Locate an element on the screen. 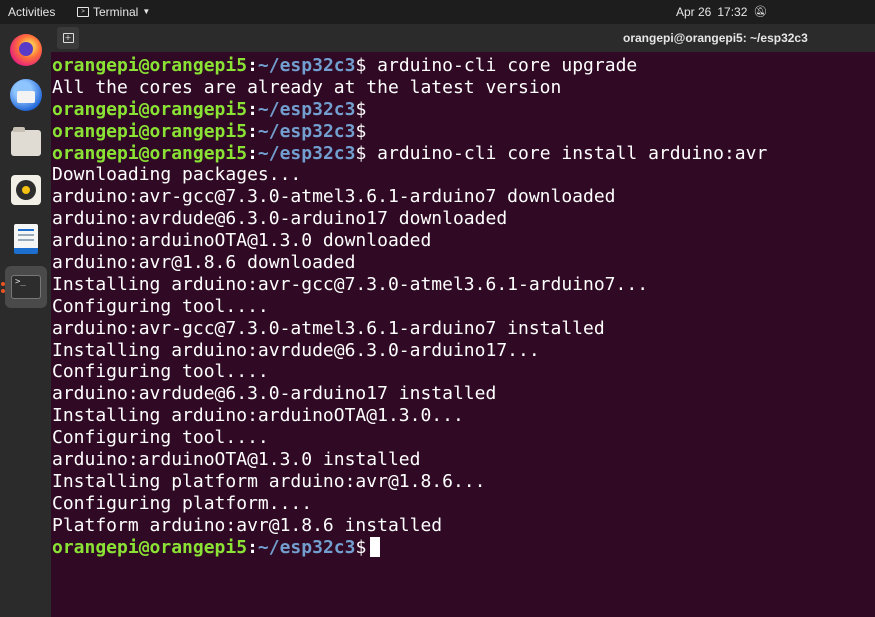 This screenshot has height=617, width=875. app-menu: > Terminal ▼ is located at coordinates (113, 12).